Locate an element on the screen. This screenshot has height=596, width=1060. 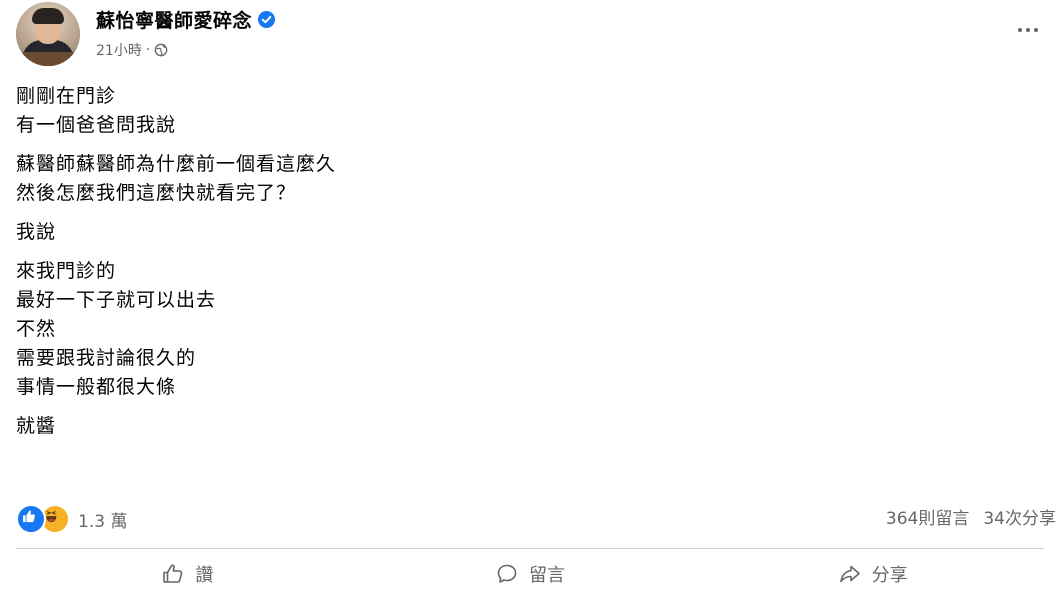
more-options-icon is located at coordinates (1028, 30).